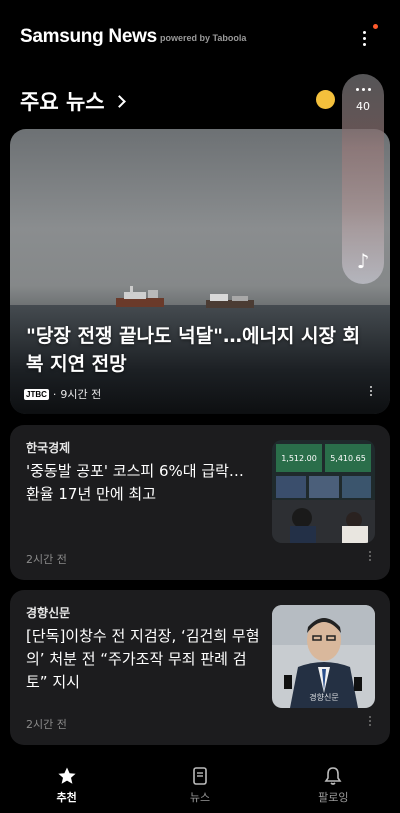 Image resolution: width=400 pixels, height=813 pixels. What do you see at coordinates (200, 797) in the screenshot?
I see `nav-label: 뉴스` at bounding box center [200, 797].